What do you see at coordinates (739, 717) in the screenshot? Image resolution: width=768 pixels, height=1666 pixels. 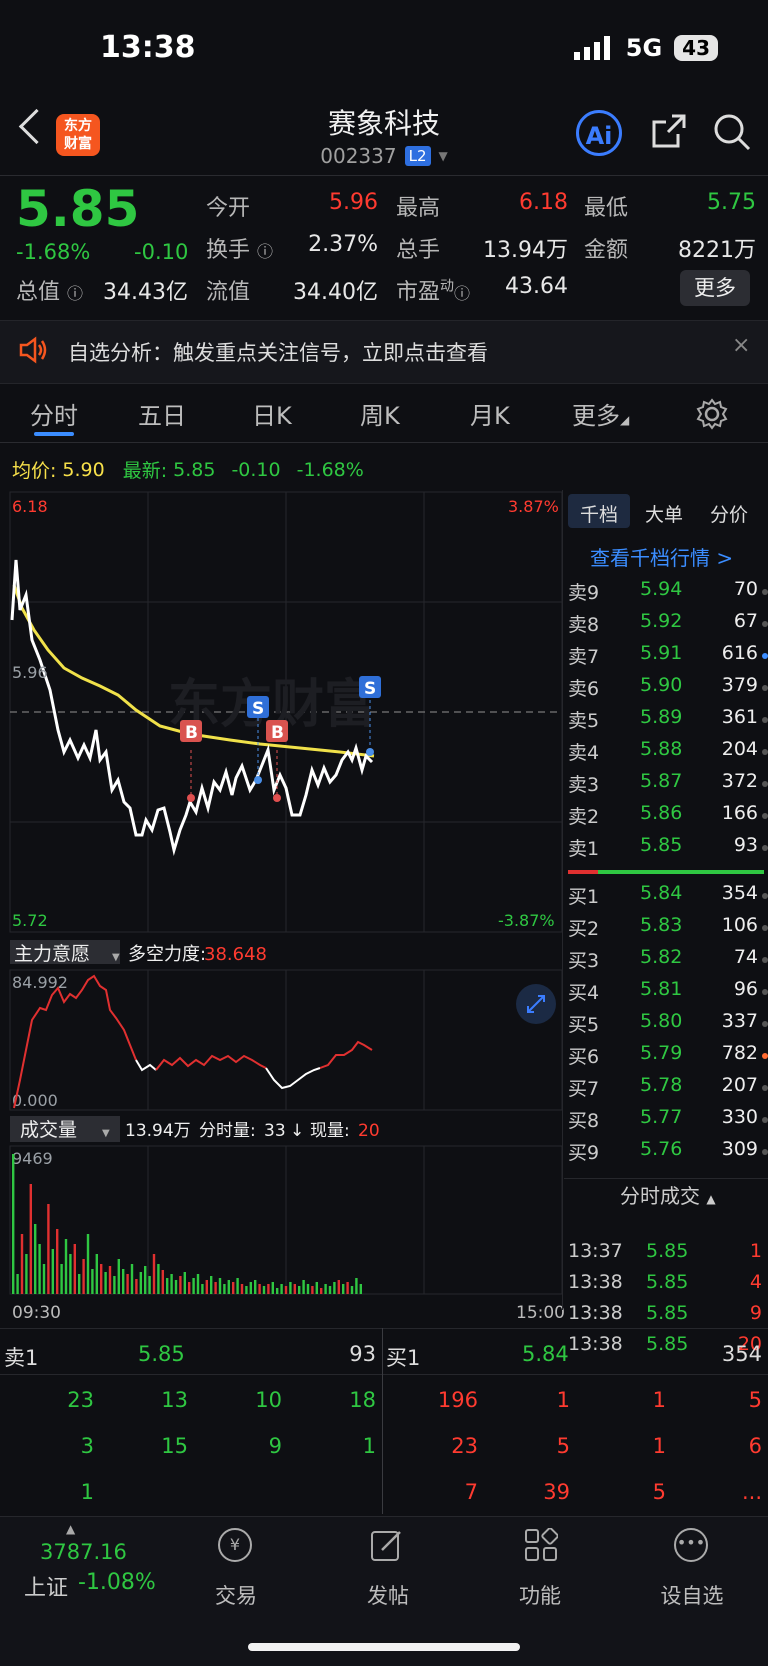 I see `level-volume: 361` at bounding box center [739, 717].